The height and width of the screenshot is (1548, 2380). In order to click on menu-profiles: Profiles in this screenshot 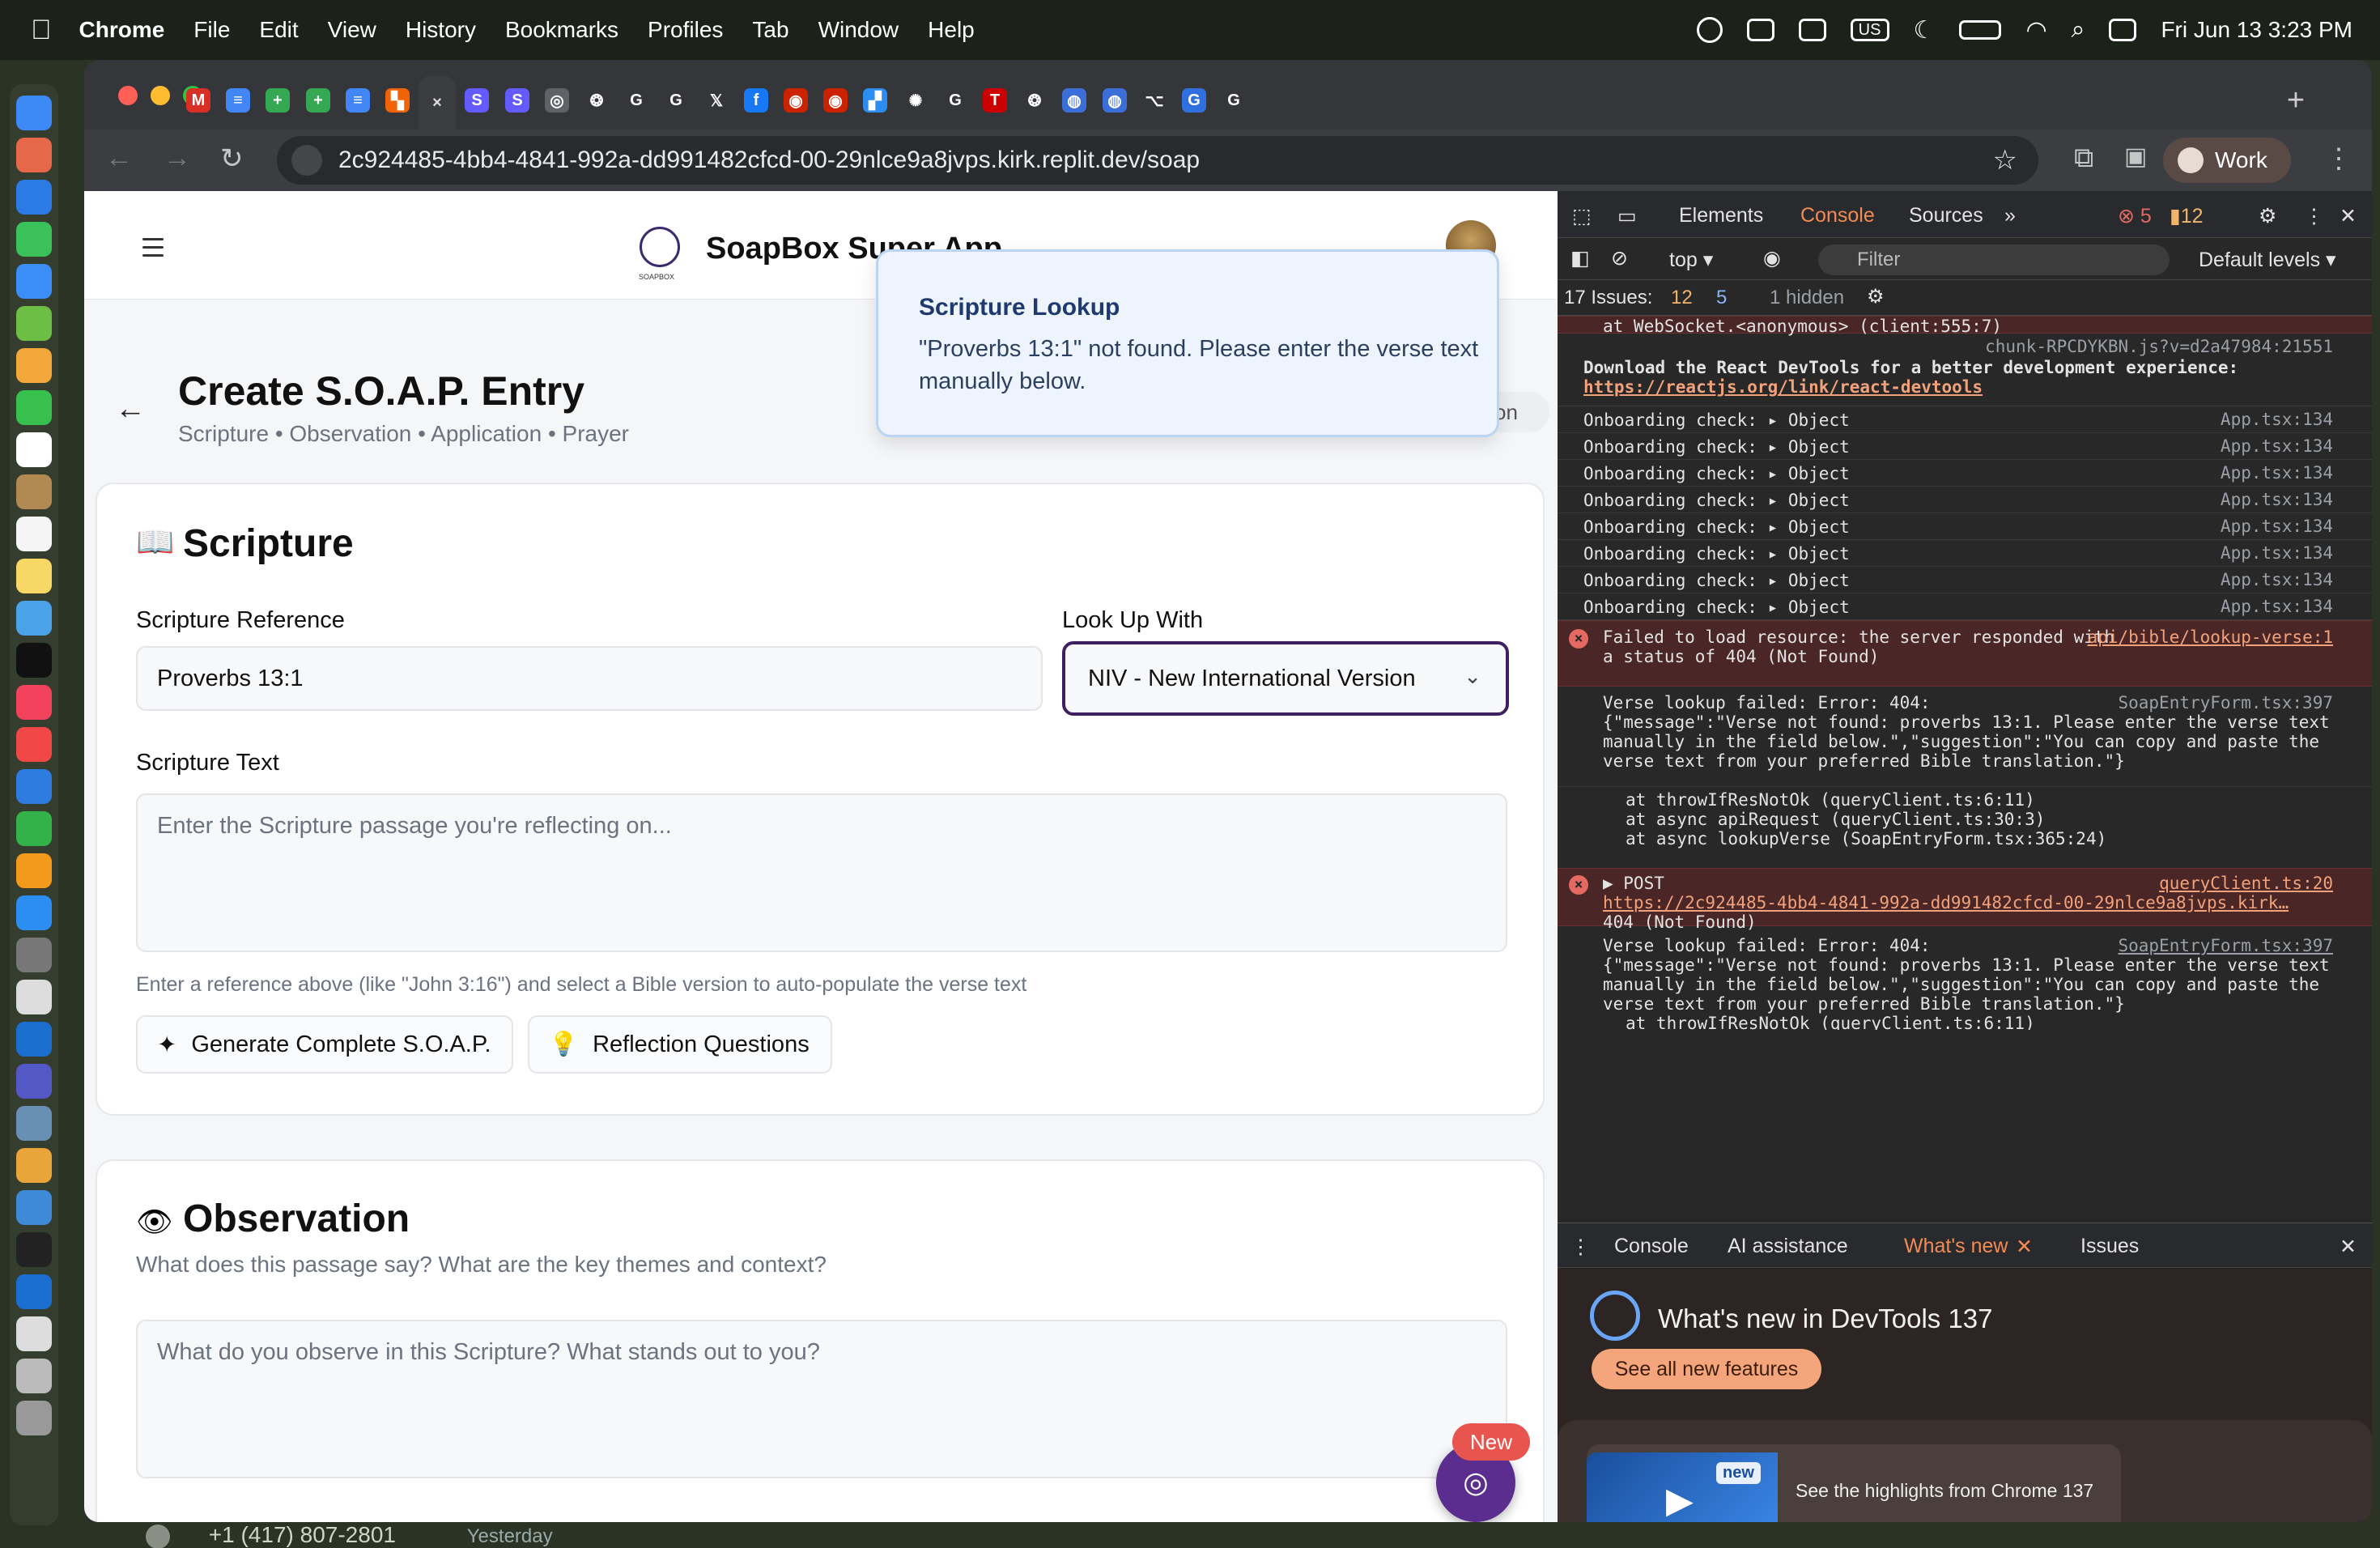, I will do `click(686, 30)`.